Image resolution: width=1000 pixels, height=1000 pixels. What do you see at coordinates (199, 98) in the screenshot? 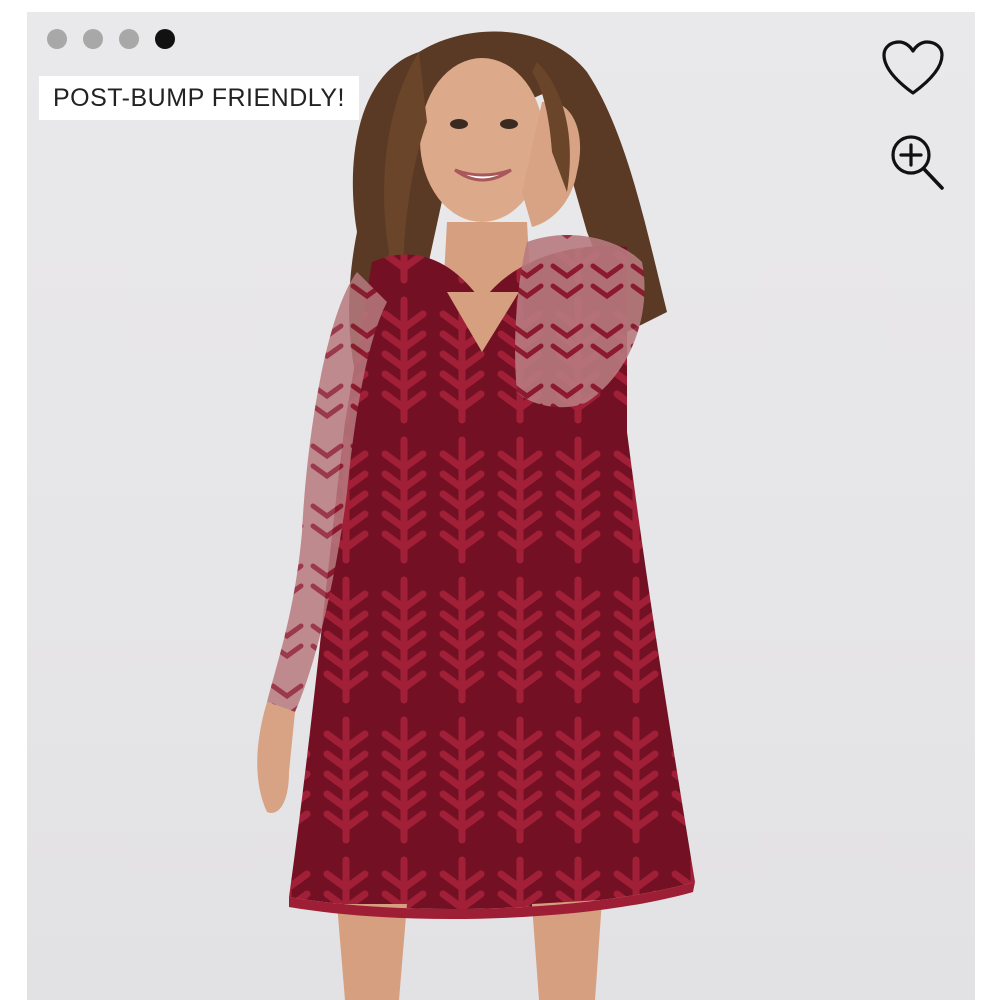
I see `product-badge: POST-BUMP FRIENDLY!` at bounding box center [199, 98].